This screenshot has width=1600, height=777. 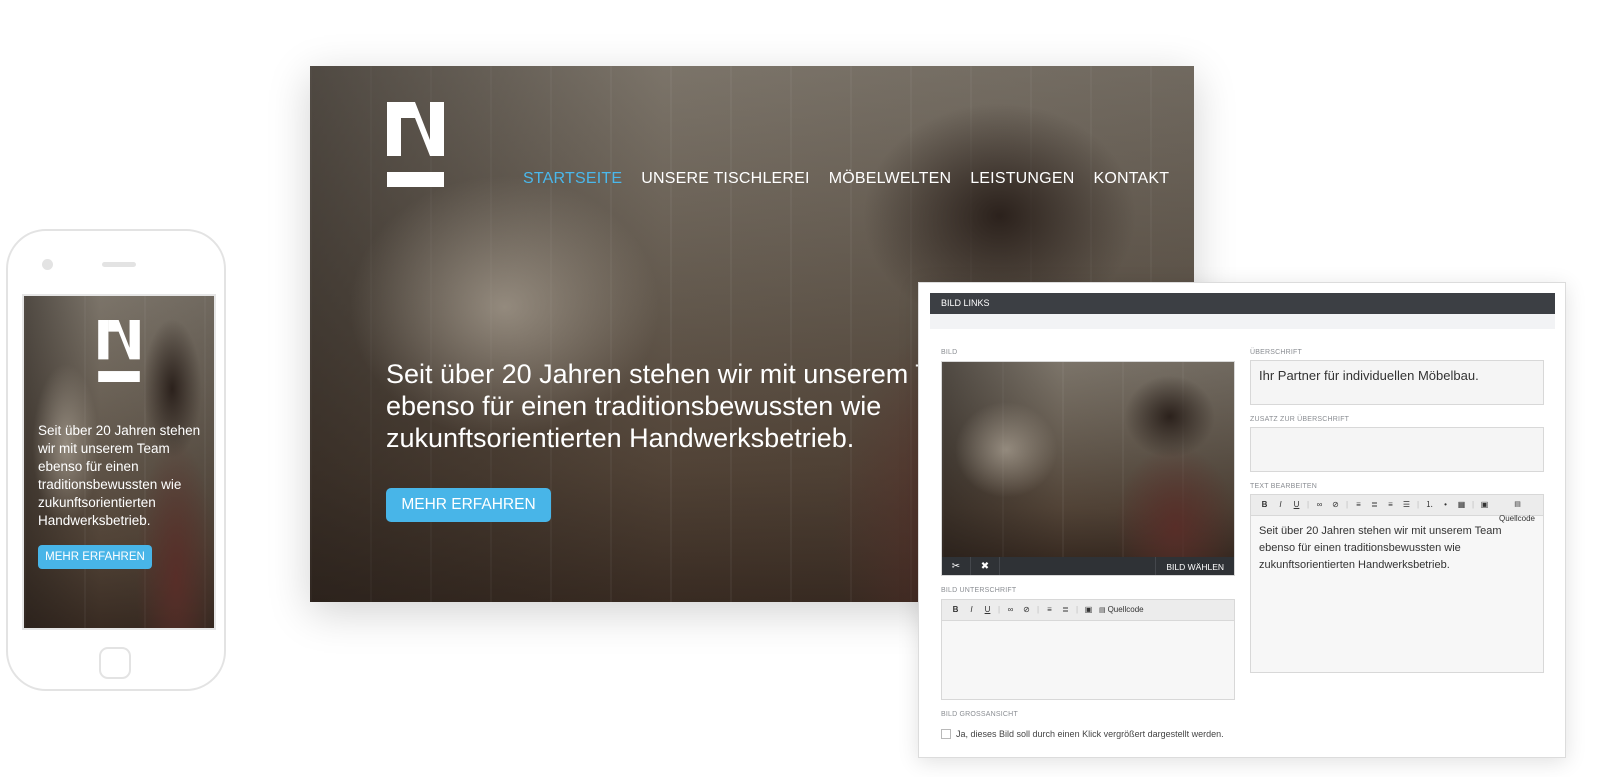 I want to click on preview-photo, so click(x=1088, y=459).